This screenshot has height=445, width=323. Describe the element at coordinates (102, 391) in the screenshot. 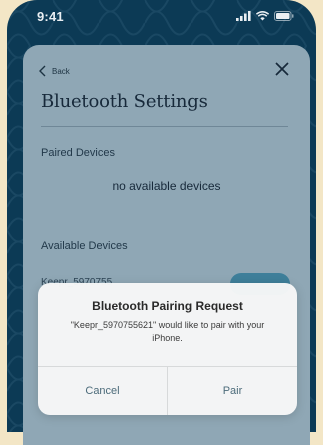

I see `cancel-button: Cancel` at that location.